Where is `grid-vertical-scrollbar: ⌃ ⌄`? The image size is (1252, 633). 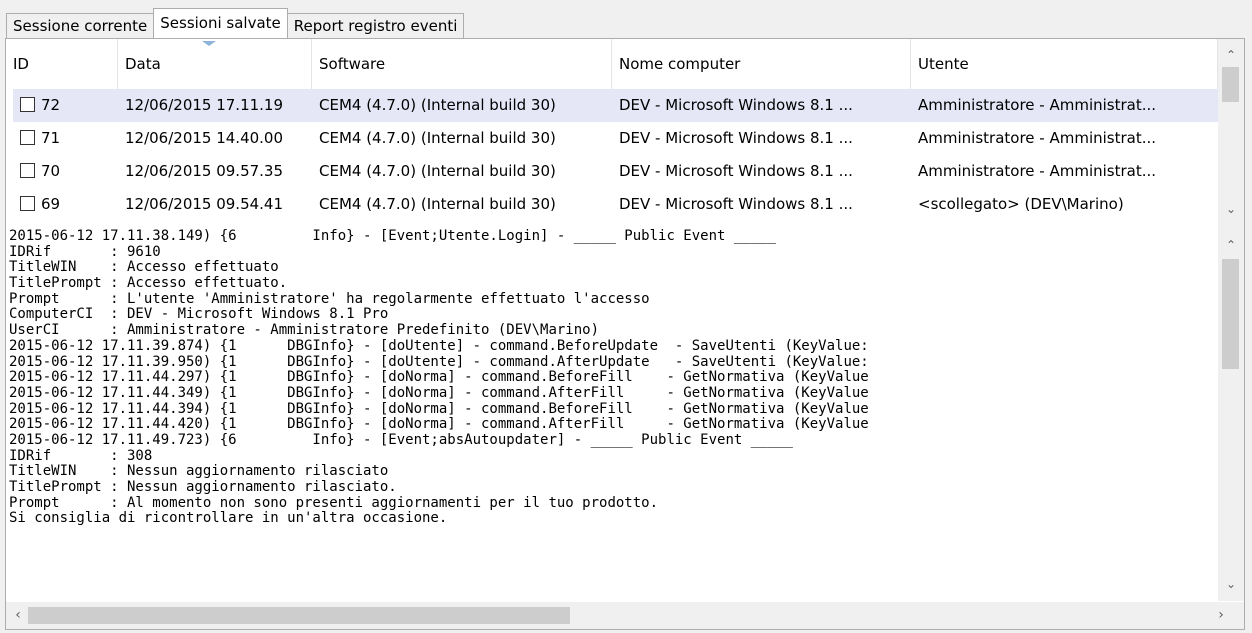 grid-vertical-scrollbar: ⌃ ⌄ is located at coordinates (1231, 134).